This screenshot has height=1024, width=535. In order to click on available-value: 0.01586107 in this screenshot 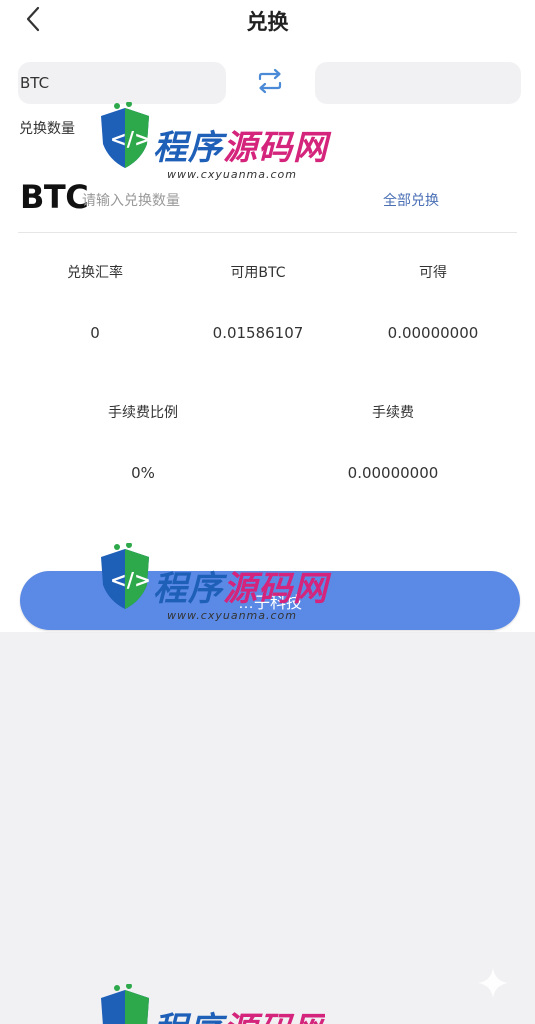, I will do `click(258, 333)`.